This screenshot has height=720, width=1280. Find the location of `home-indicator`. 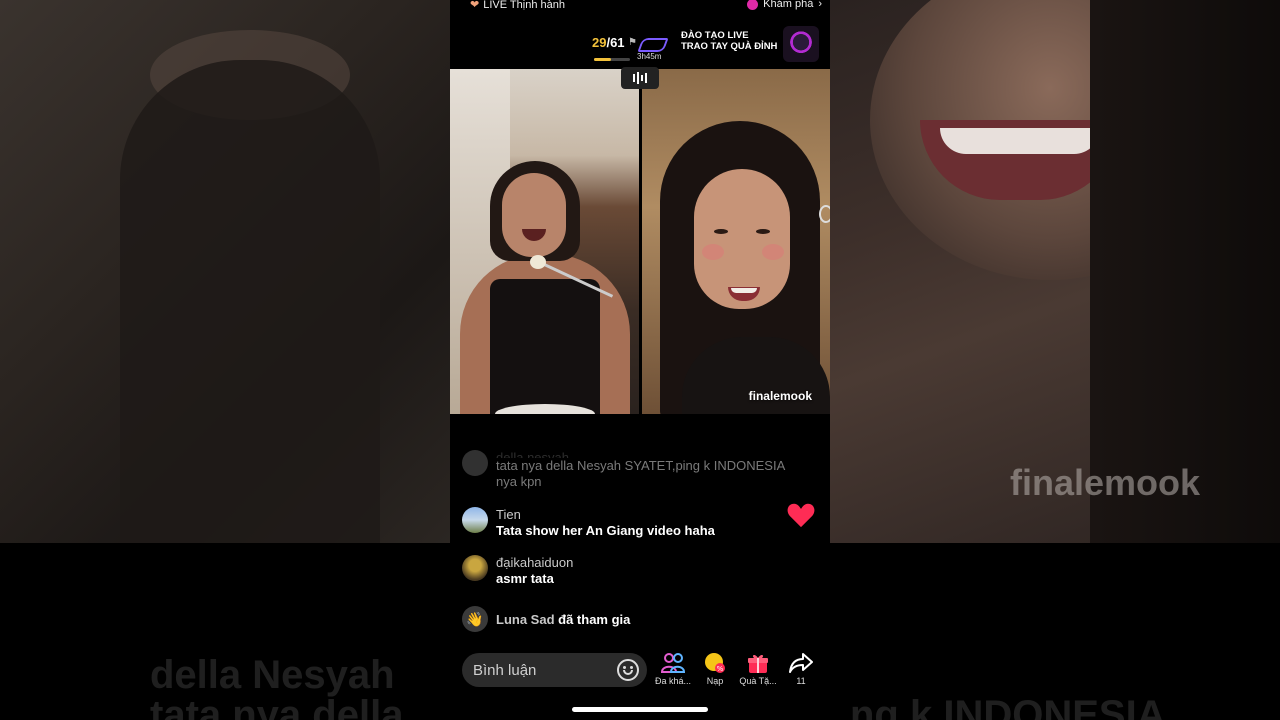

home-indicator is located at coordinates (640, 709).